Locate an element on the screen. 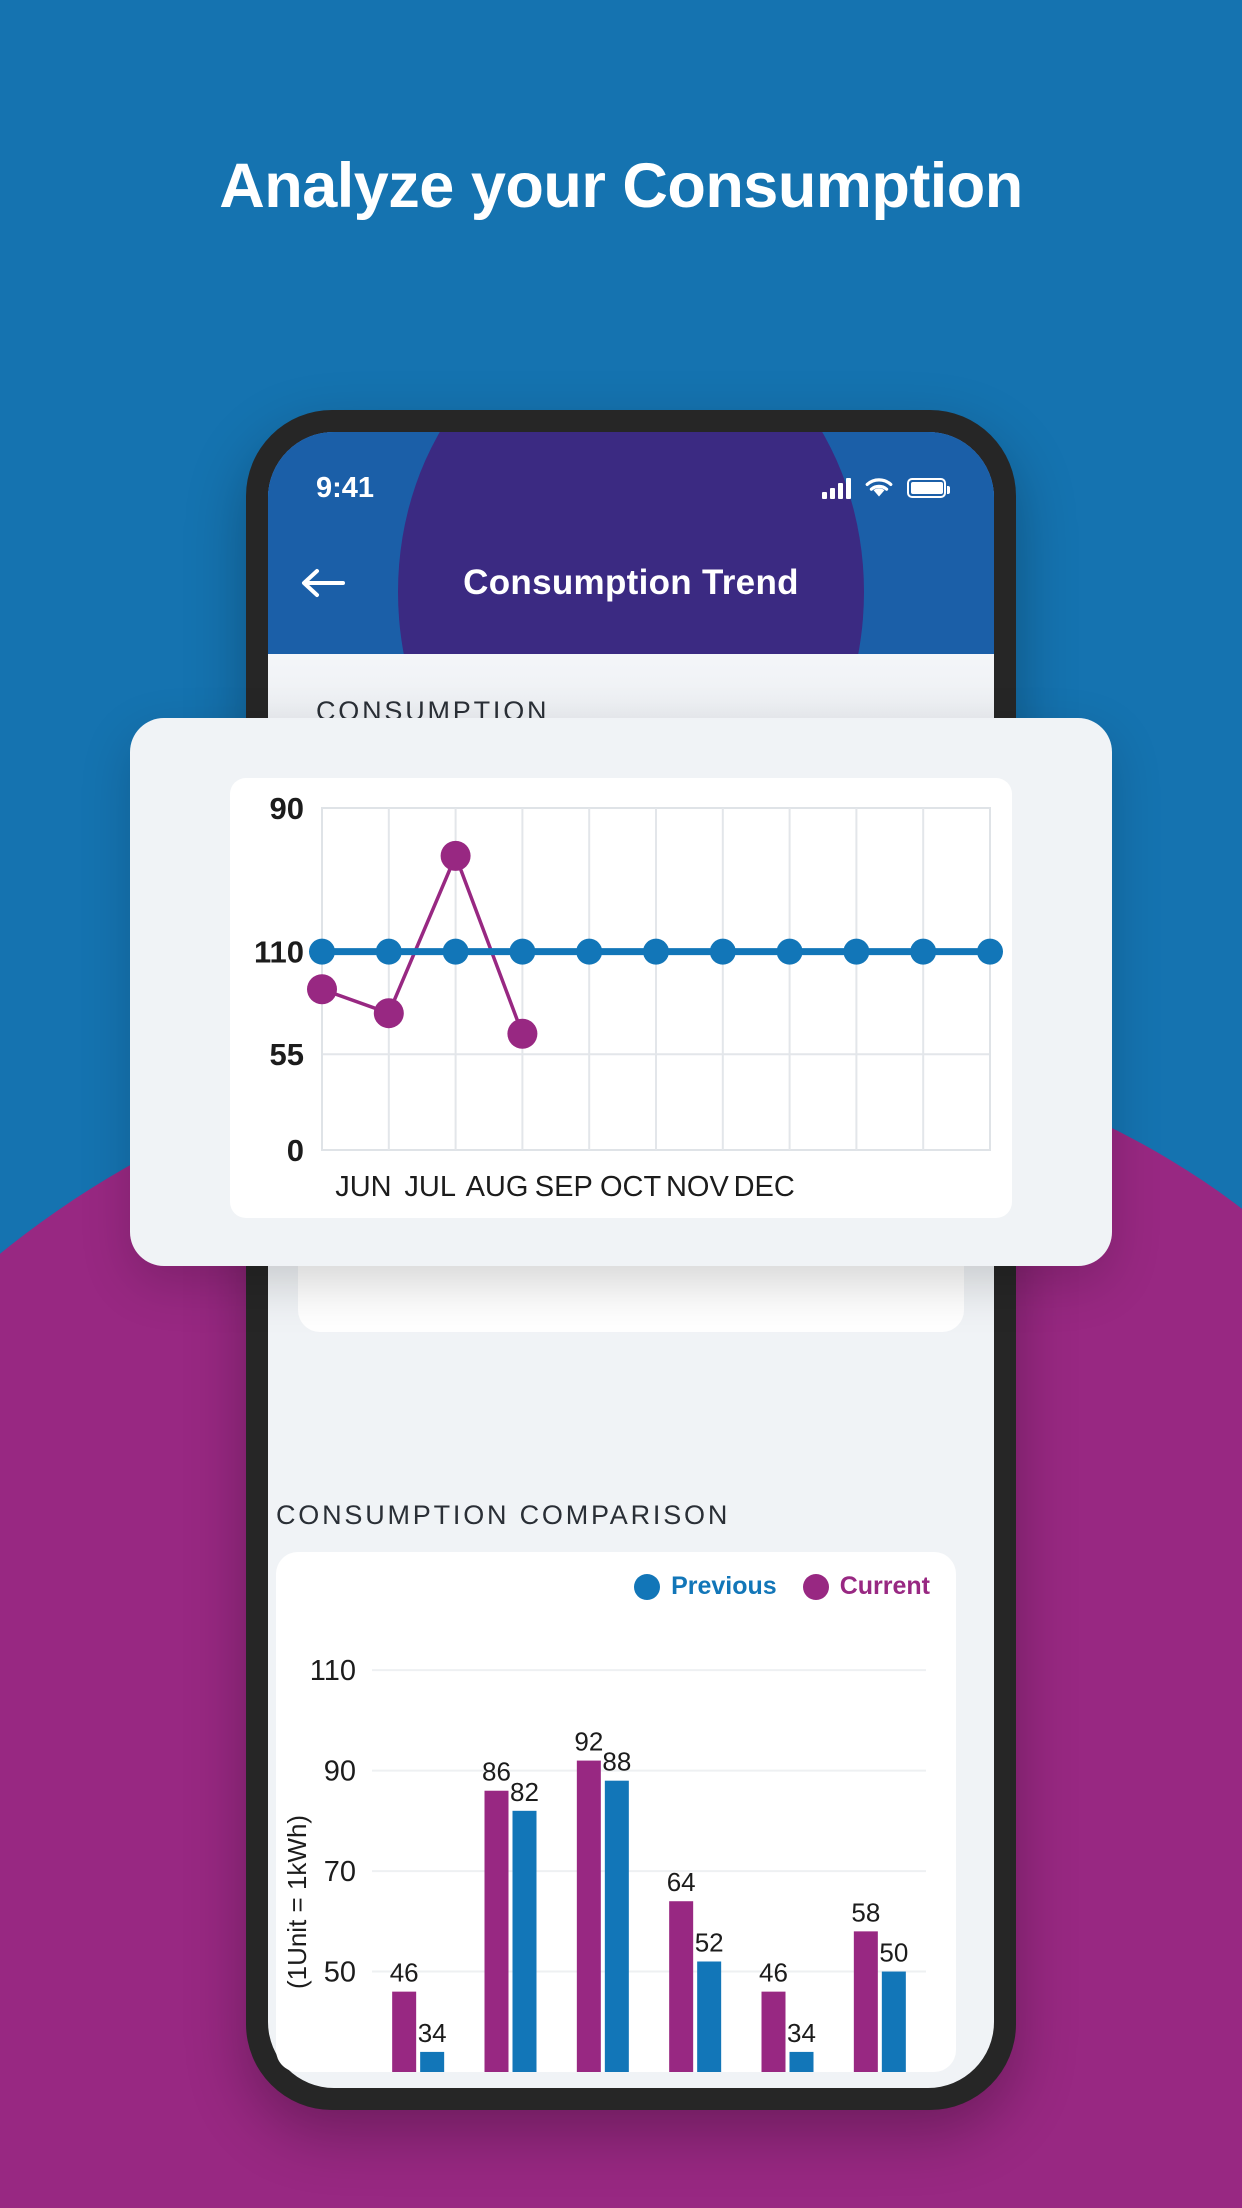 This screenshot has width=1242, height=2208. line-chart-y-tick: 90 is located at coordinates (287, 808).